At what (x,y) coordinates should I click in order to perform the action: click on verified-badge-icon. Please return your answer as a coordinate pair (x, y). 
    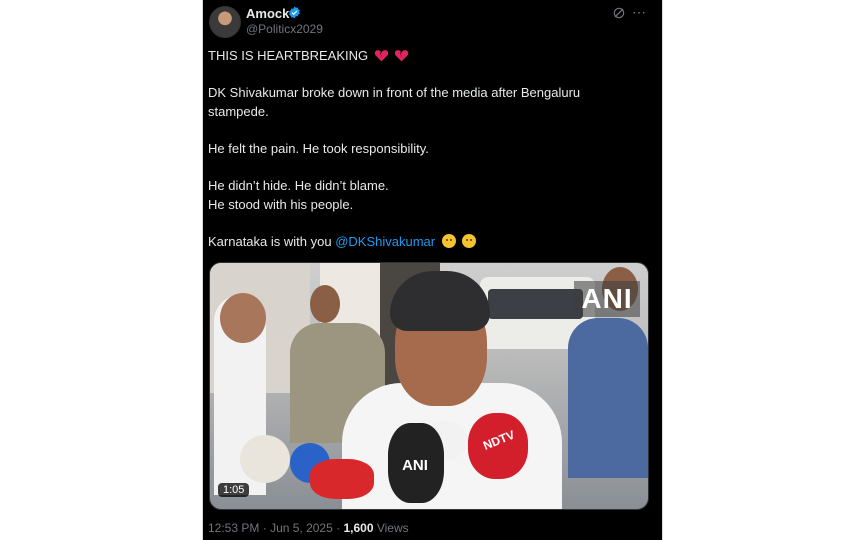
    Looking at the image, I should click on (294, 12).